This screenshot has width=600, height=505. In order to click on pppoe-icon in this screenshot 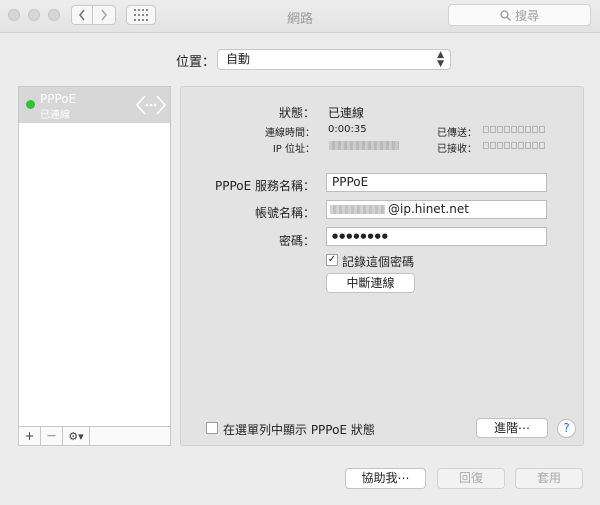, I will do `click(151, 105)`.